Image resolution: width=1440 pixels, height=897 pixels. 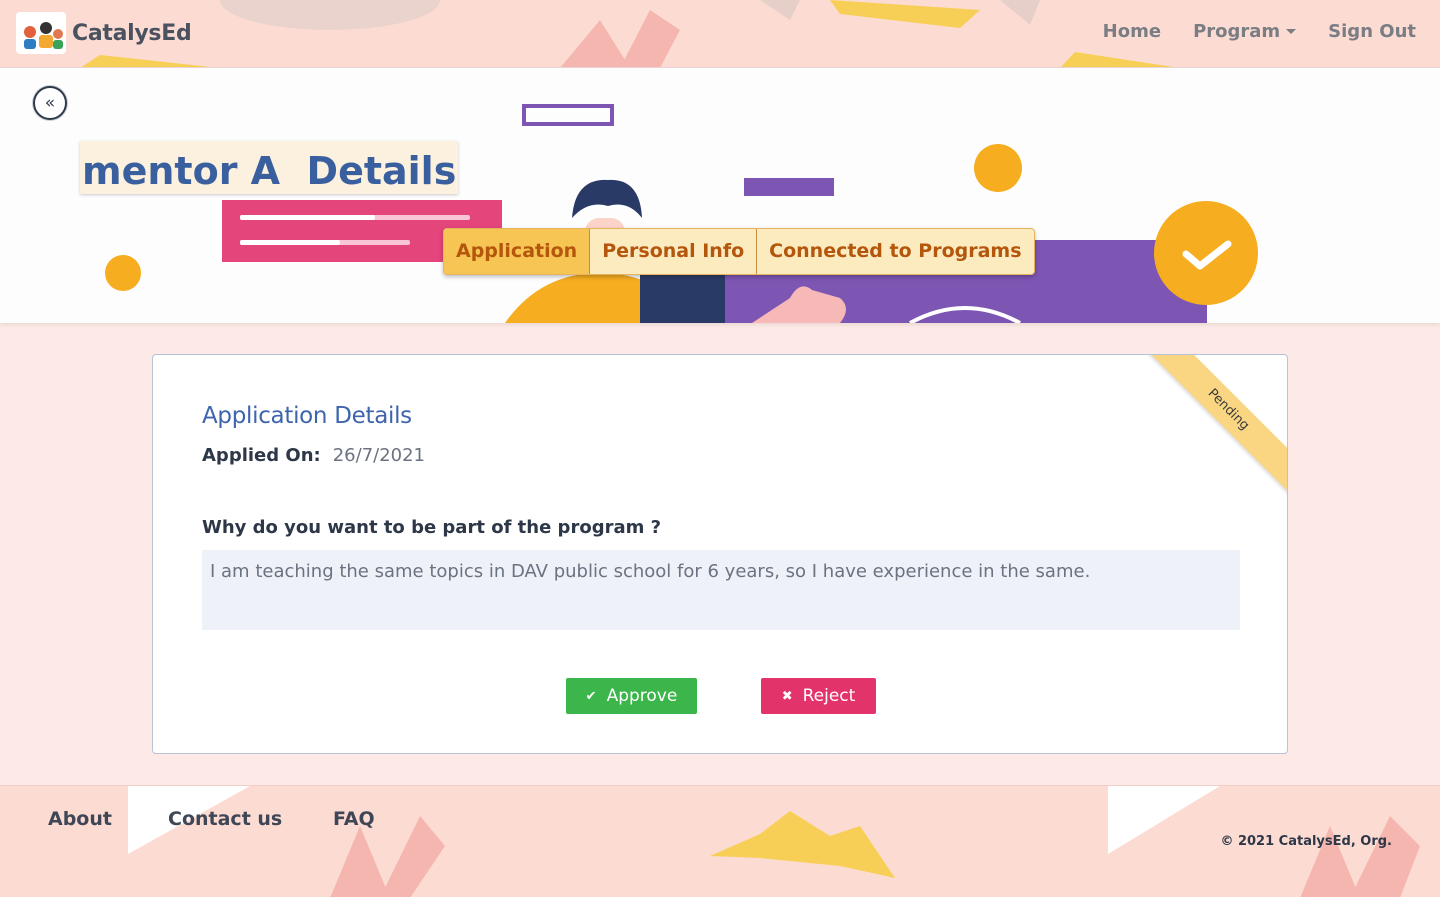 I want to click on close-icon: ✖, so click(x=787, y=696).